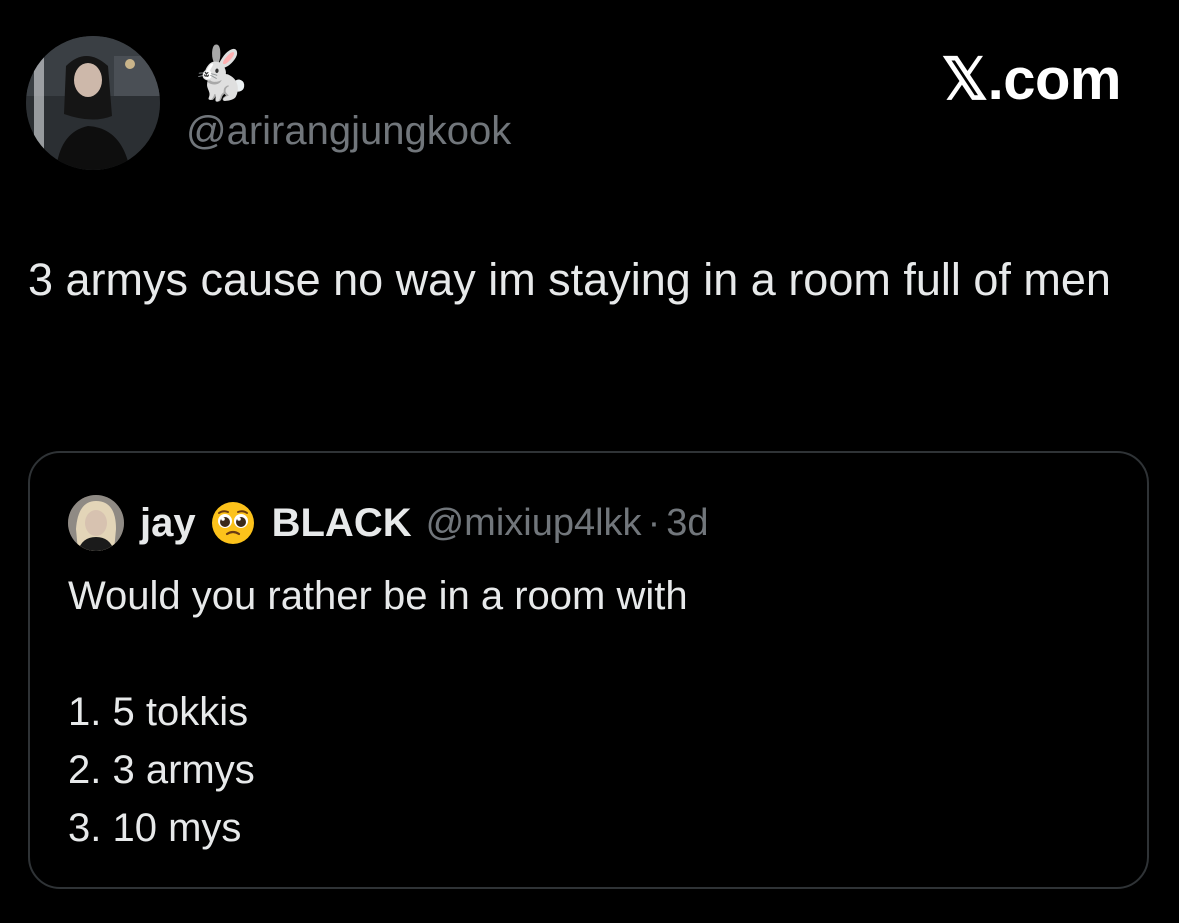  Describe the element at coordinates (687, 523) in the screenshot. I see `quoted-tweet-timestamp: 3d` at that location.